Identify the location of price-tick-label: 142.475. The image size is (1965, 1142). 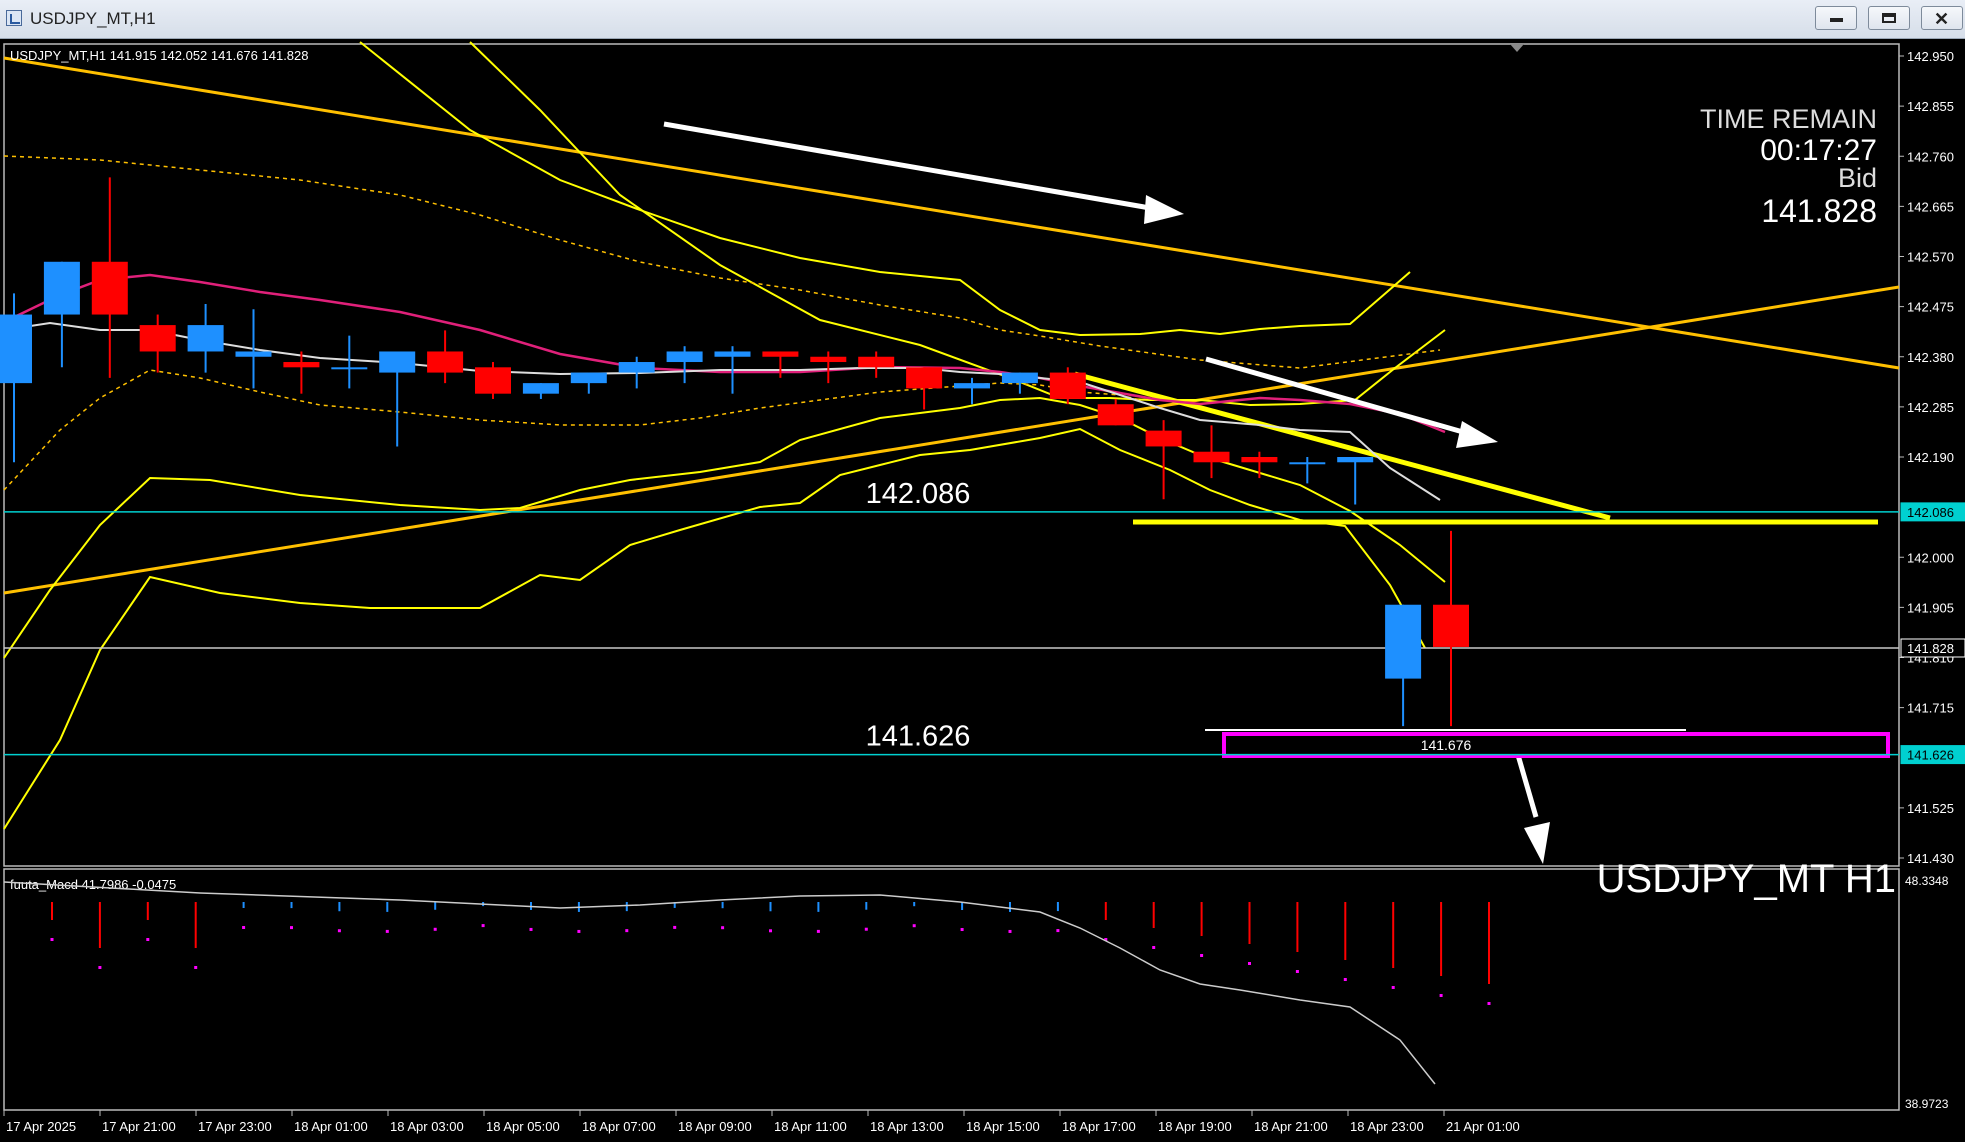
(1930, 307).